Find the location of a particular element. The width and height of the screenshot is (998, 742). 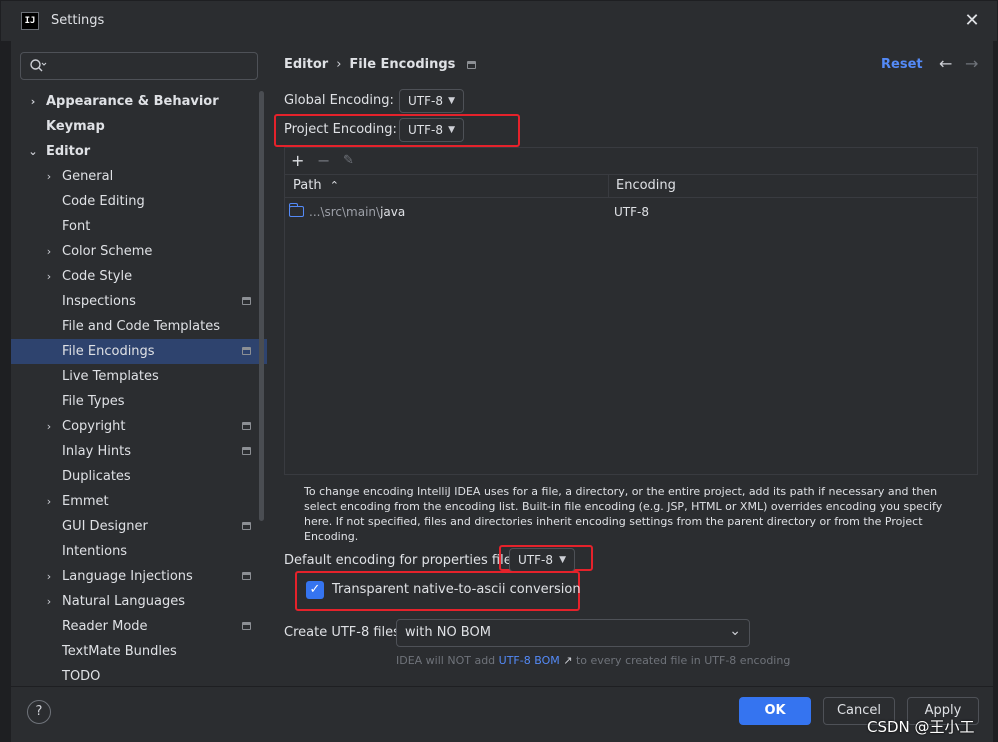

properties-encoding-combo: UTF-8 ▼ is located at coordinates (542, 560).